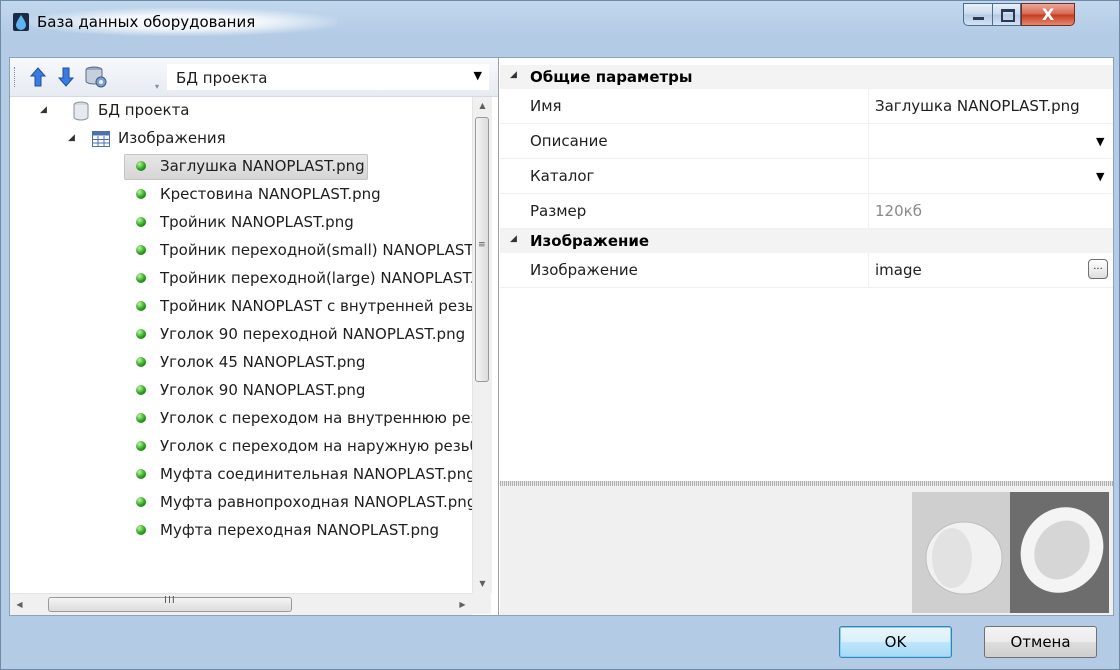  I want to click on move-up-button, so click(38, 77).